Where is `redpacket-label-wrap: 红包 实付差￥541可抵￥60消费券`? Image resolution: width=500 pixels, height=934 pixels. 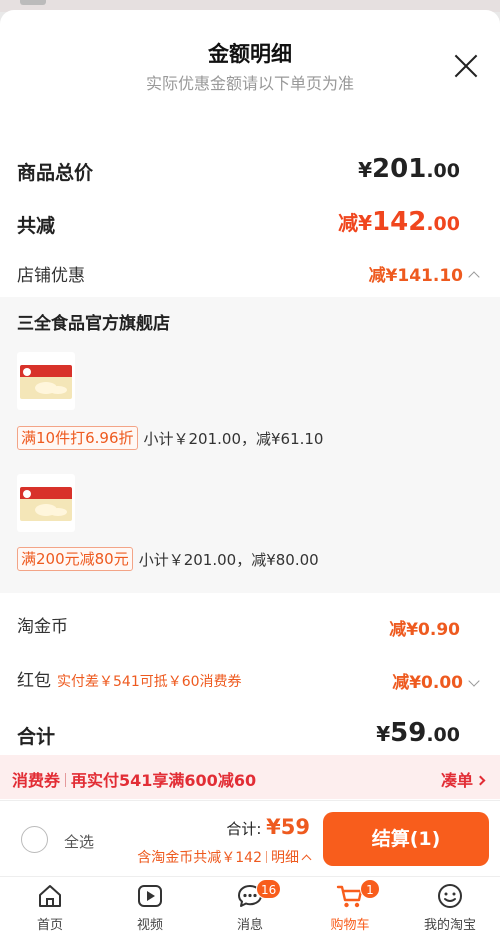
redpacket-label-wrap: 红包 实付差￥541可抵￥60消费券 is located at coordinates (129, 678).